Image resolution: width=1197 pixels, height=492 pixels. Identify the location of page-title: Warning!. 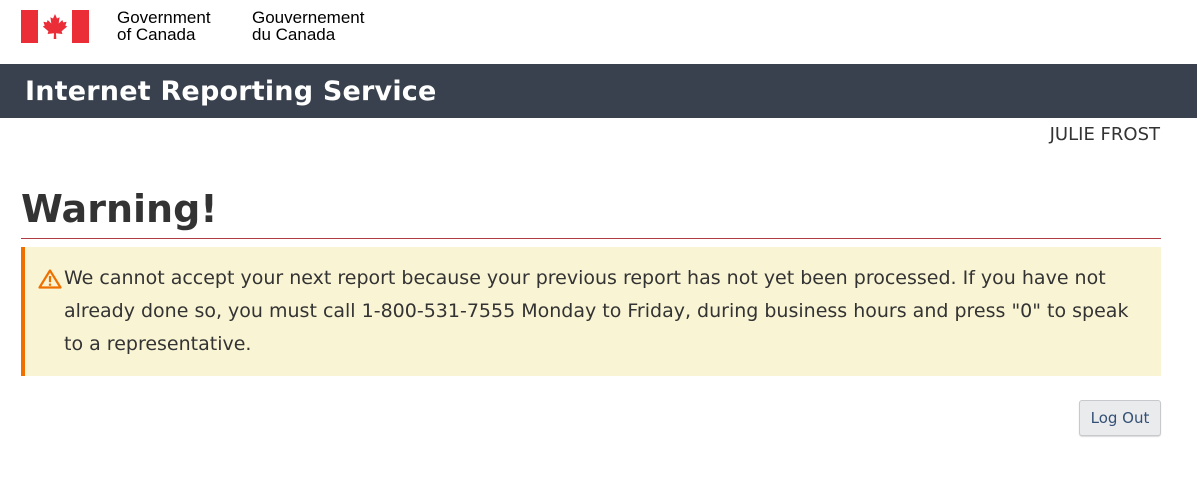
(119, 209).